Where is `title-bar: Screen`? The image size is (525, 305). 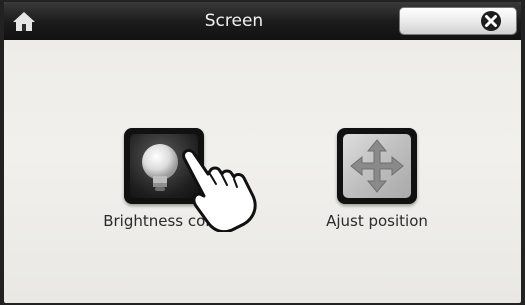 title-bar: Screen is located at coordinates (262, 21).